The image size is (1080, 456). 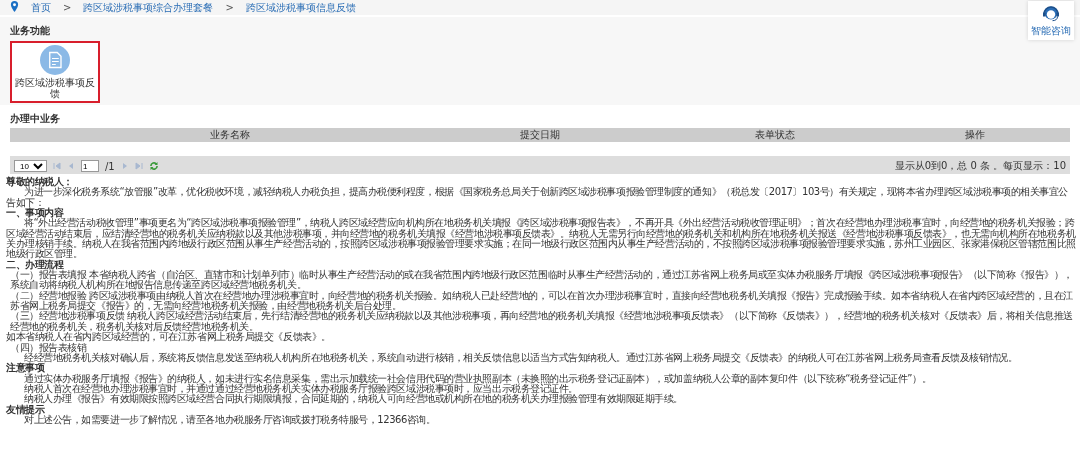 I want to click on notice-heading: 尊敬的纳税人：, so click(x=40, y=182).